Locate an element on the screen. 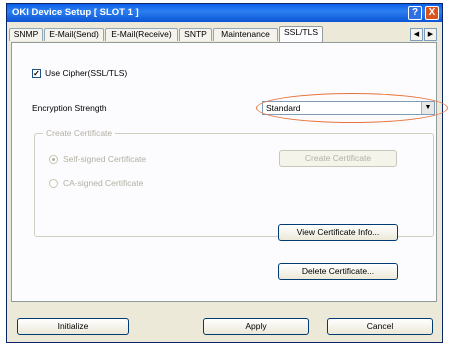 This screenshot has height=348, width=450. create-certificate-button: Create Certificate is located at coordinates (338, 158).